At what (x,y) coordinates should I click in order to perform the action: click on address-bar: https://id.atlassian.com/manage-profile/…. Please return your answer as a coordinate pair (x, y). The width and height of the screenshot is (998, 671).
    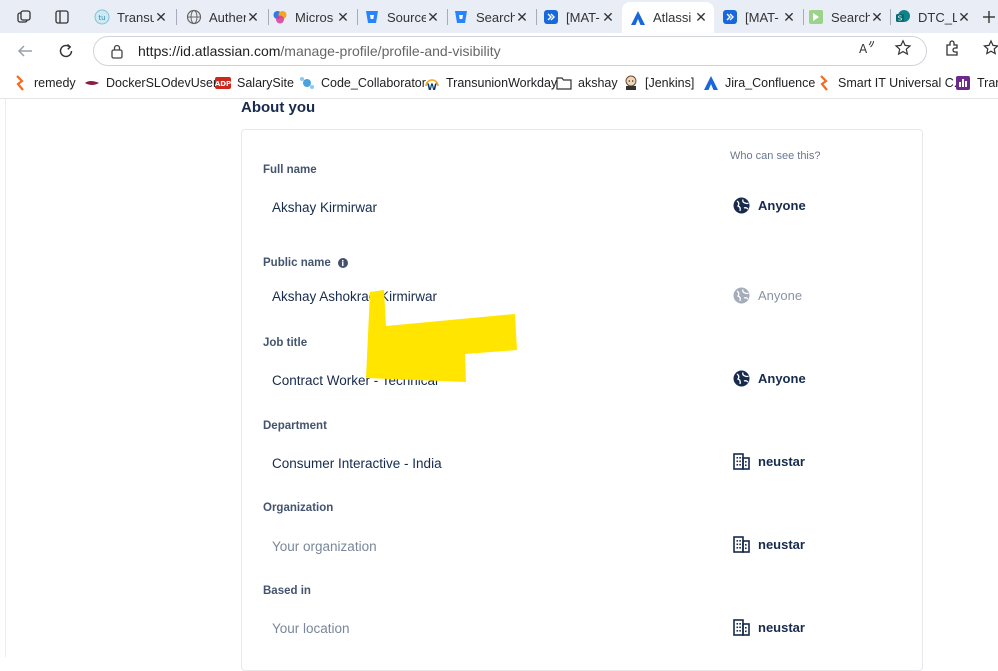
    Looking at the image, I should click on (510, 51).